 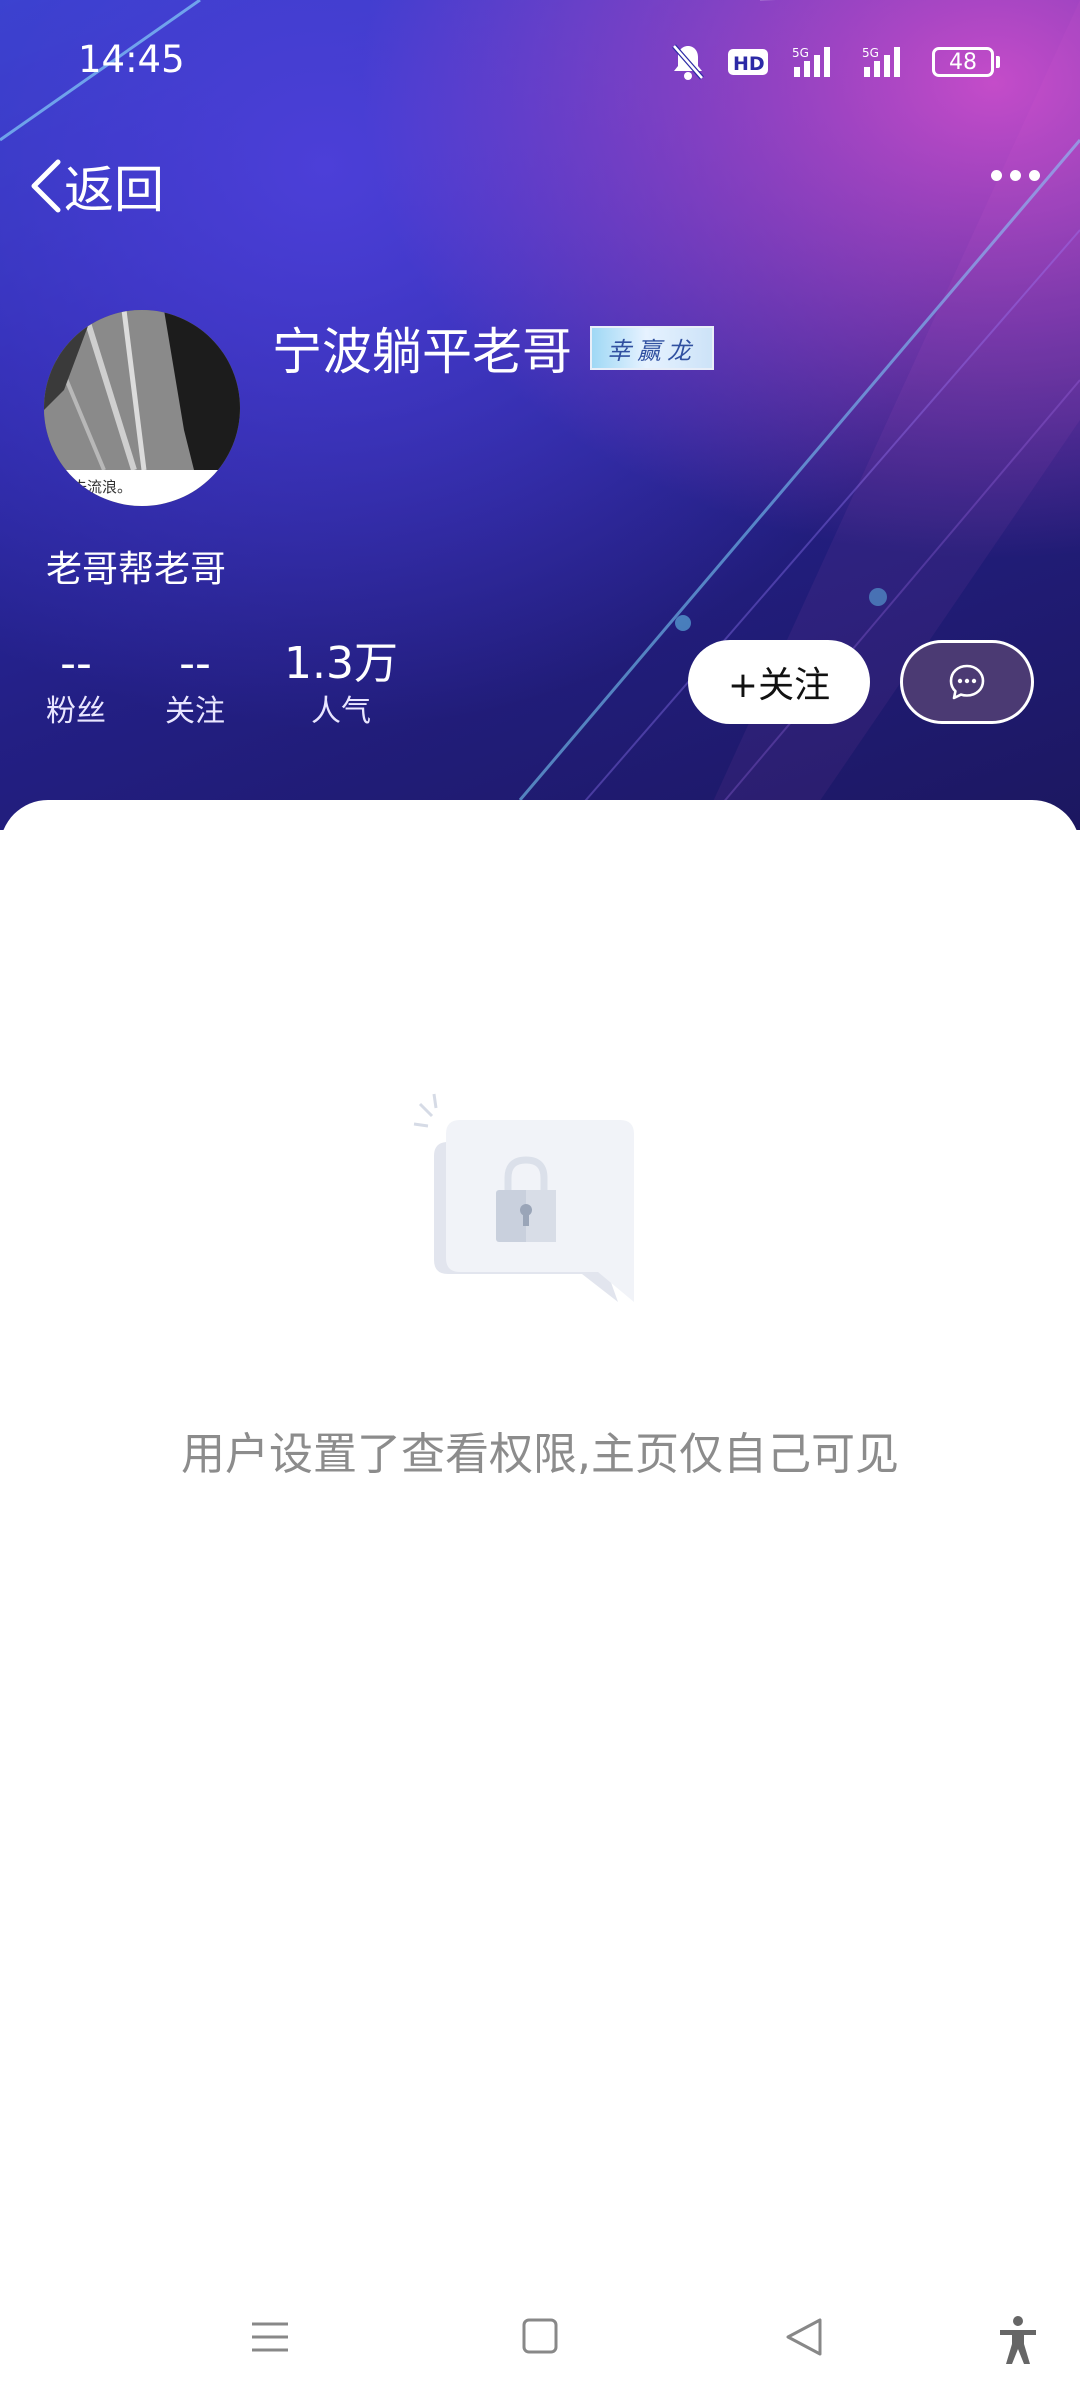 What do you see at coordinates (688, 62) in the screenshot?
I see `mute-bell-icon` at bounding box center [688, 62].